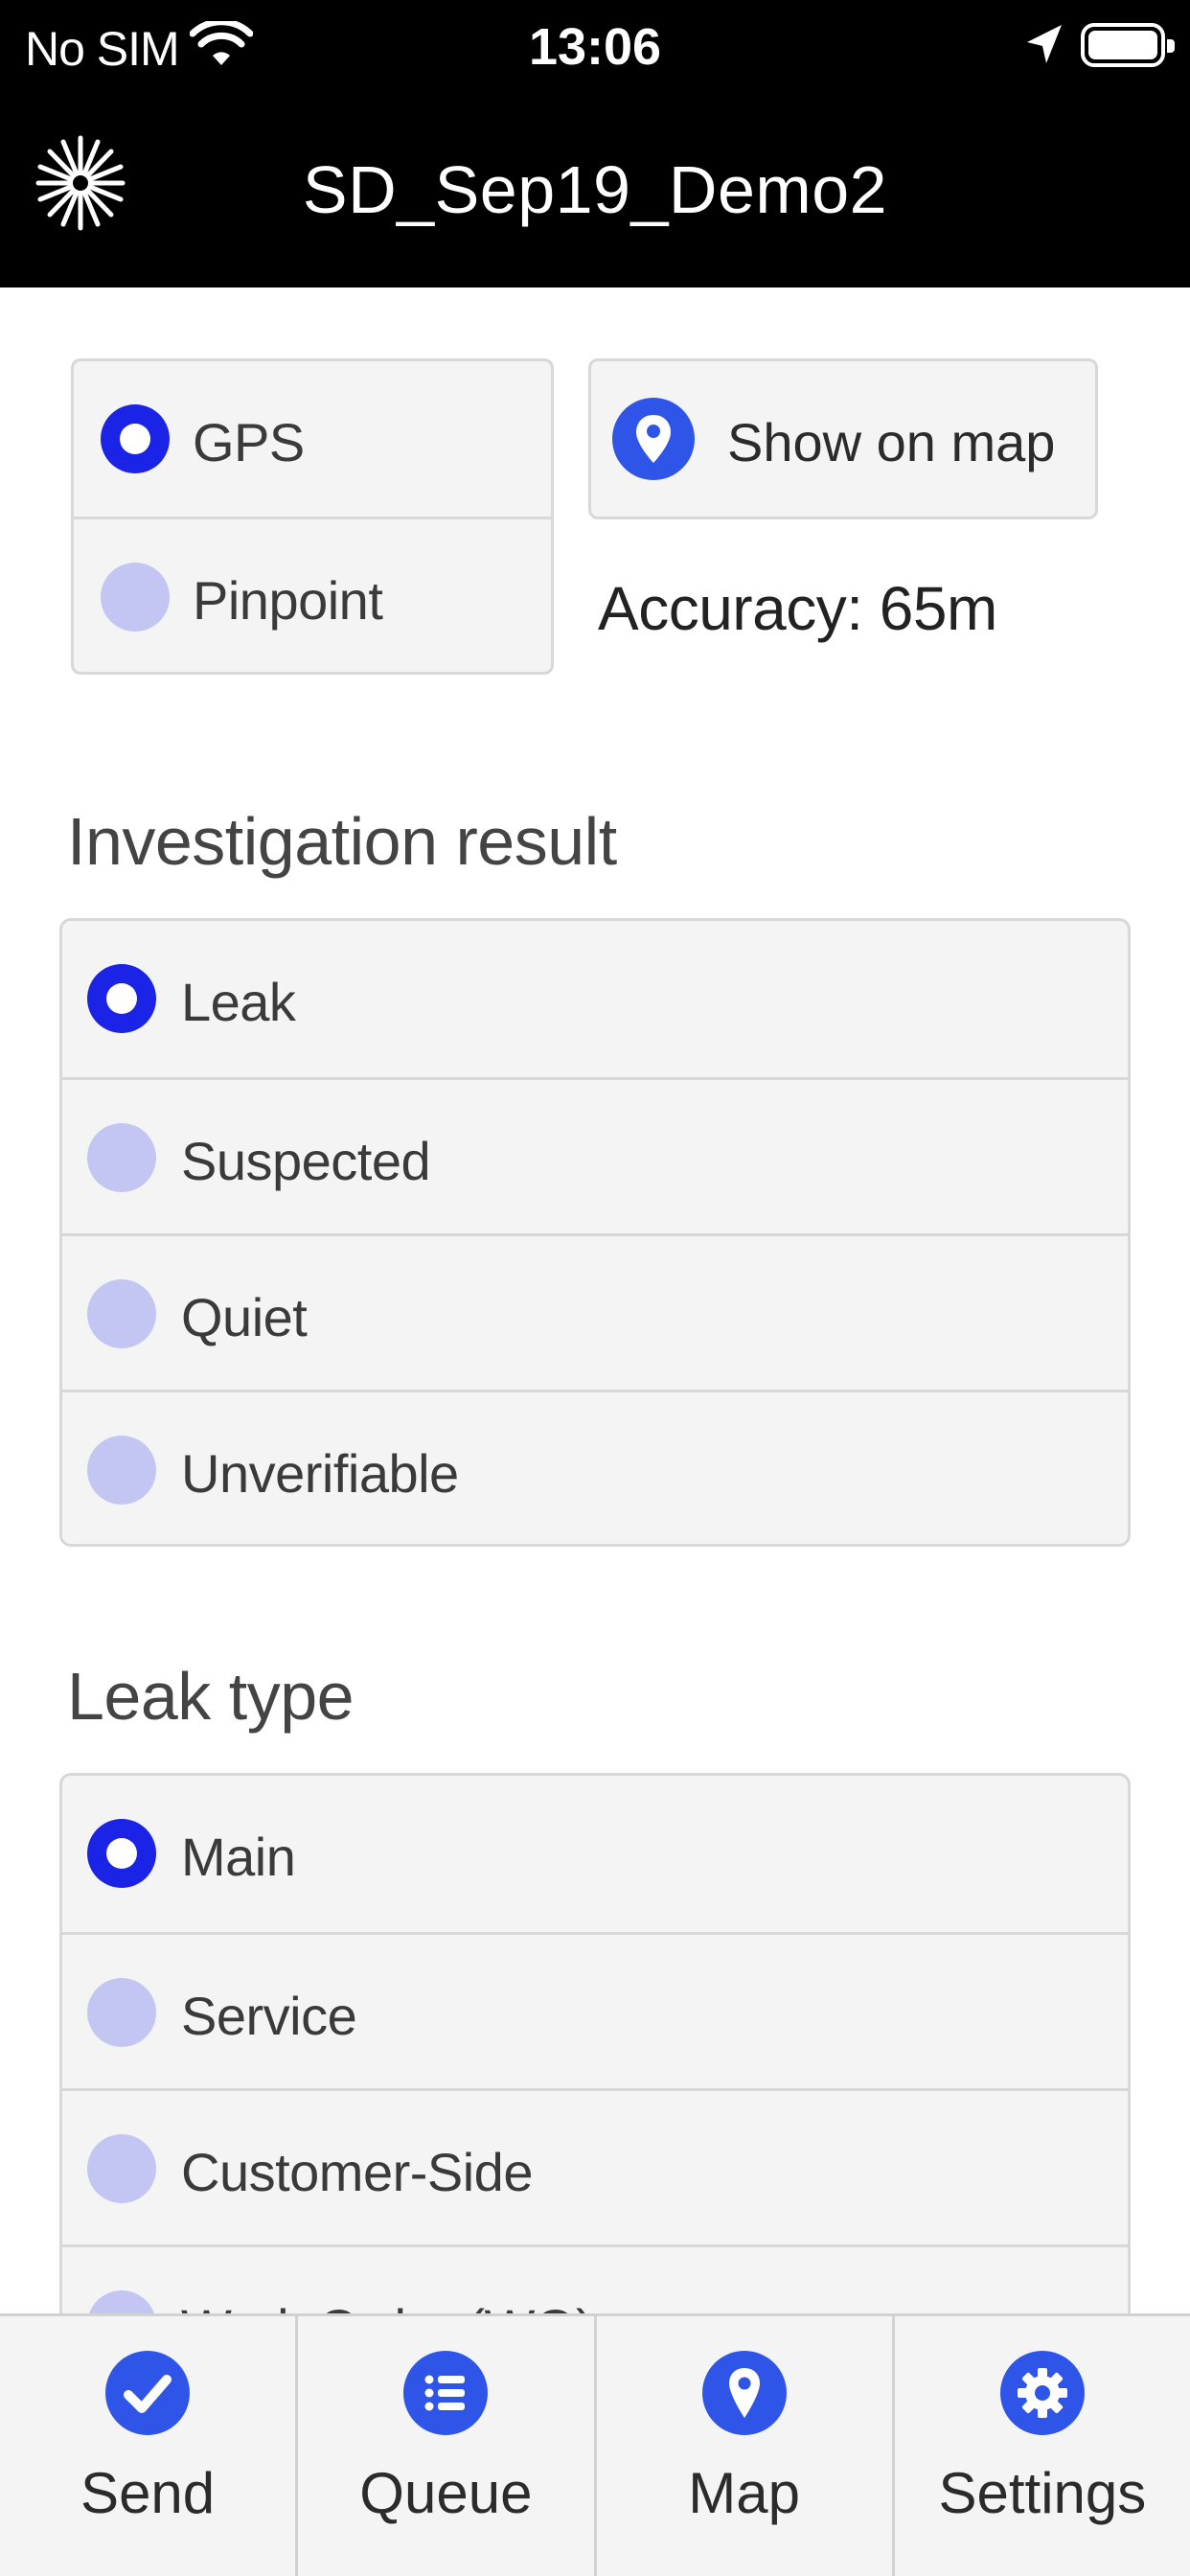  I want to click on page-title: SD_Sep19_Demo2, so click(595, 189).